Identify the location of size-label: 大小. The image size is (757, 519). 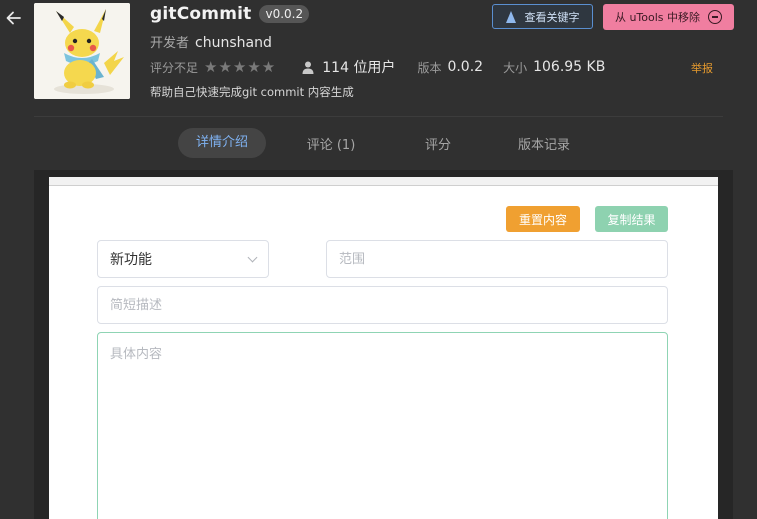
(515, 67).